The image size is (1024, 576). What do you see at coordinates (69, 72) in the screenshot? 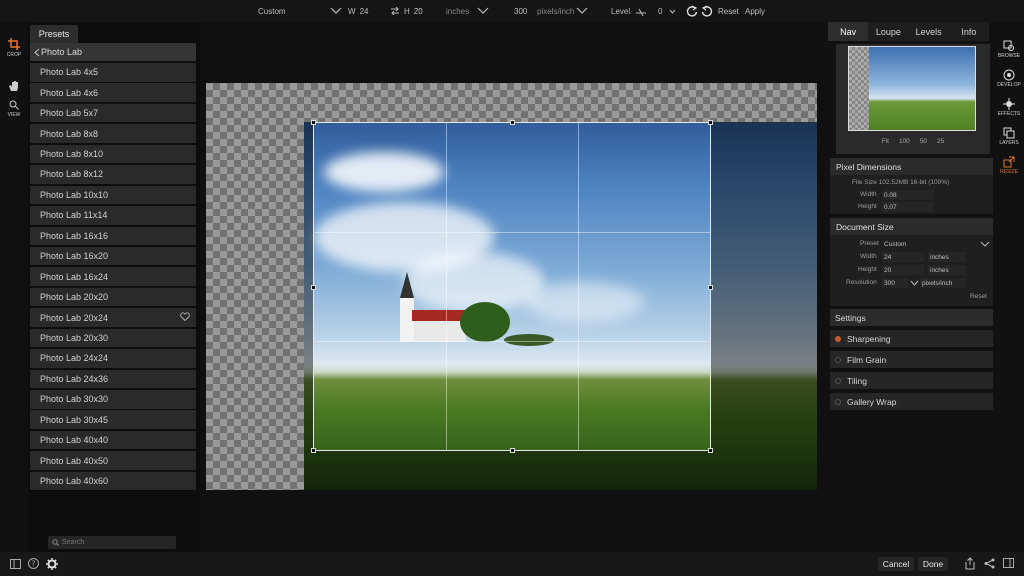
I see `preset-item-label: Photo Lab 4x5` at bounding box center [69, 72].